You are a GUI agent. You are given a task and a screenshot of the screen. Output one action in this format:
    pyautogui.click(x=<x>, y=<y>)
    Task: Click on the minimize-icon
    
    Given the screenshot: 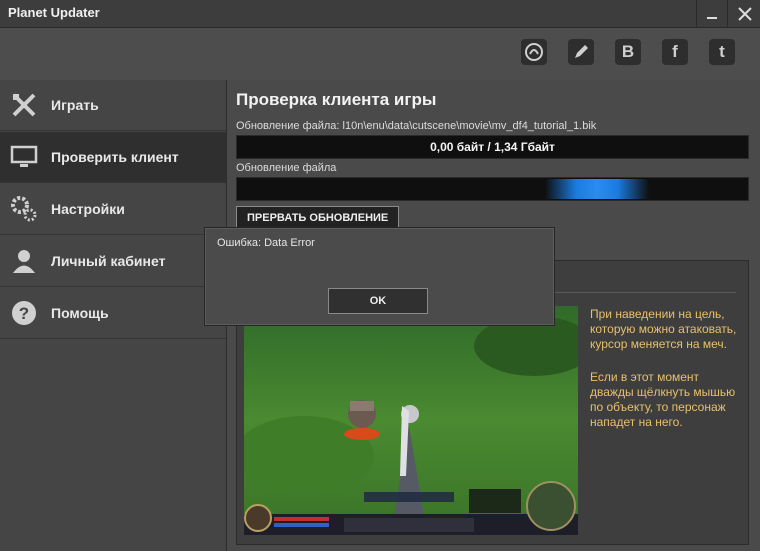 What is the action you would take?
    pyautogui.click(x=712, y=17)
    